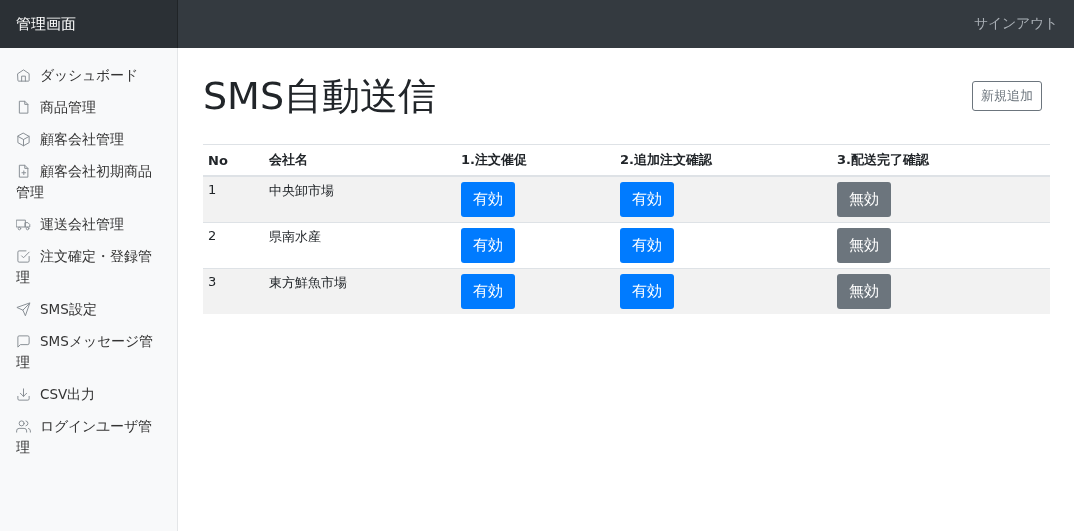 This screenshot has width=1074, height=531. Describe the element at coordinates (23, 75) in the screenshot. I see `home-icon` at that location.